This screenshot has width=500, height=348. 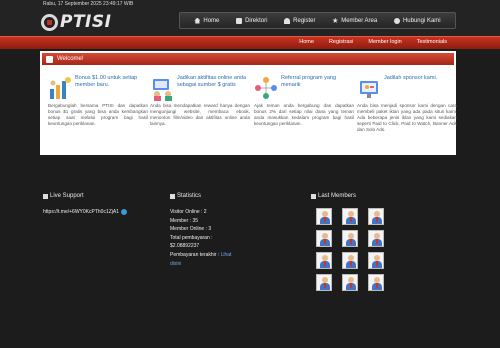 I want to click on welcome-icon, so click(x=49, y=59).